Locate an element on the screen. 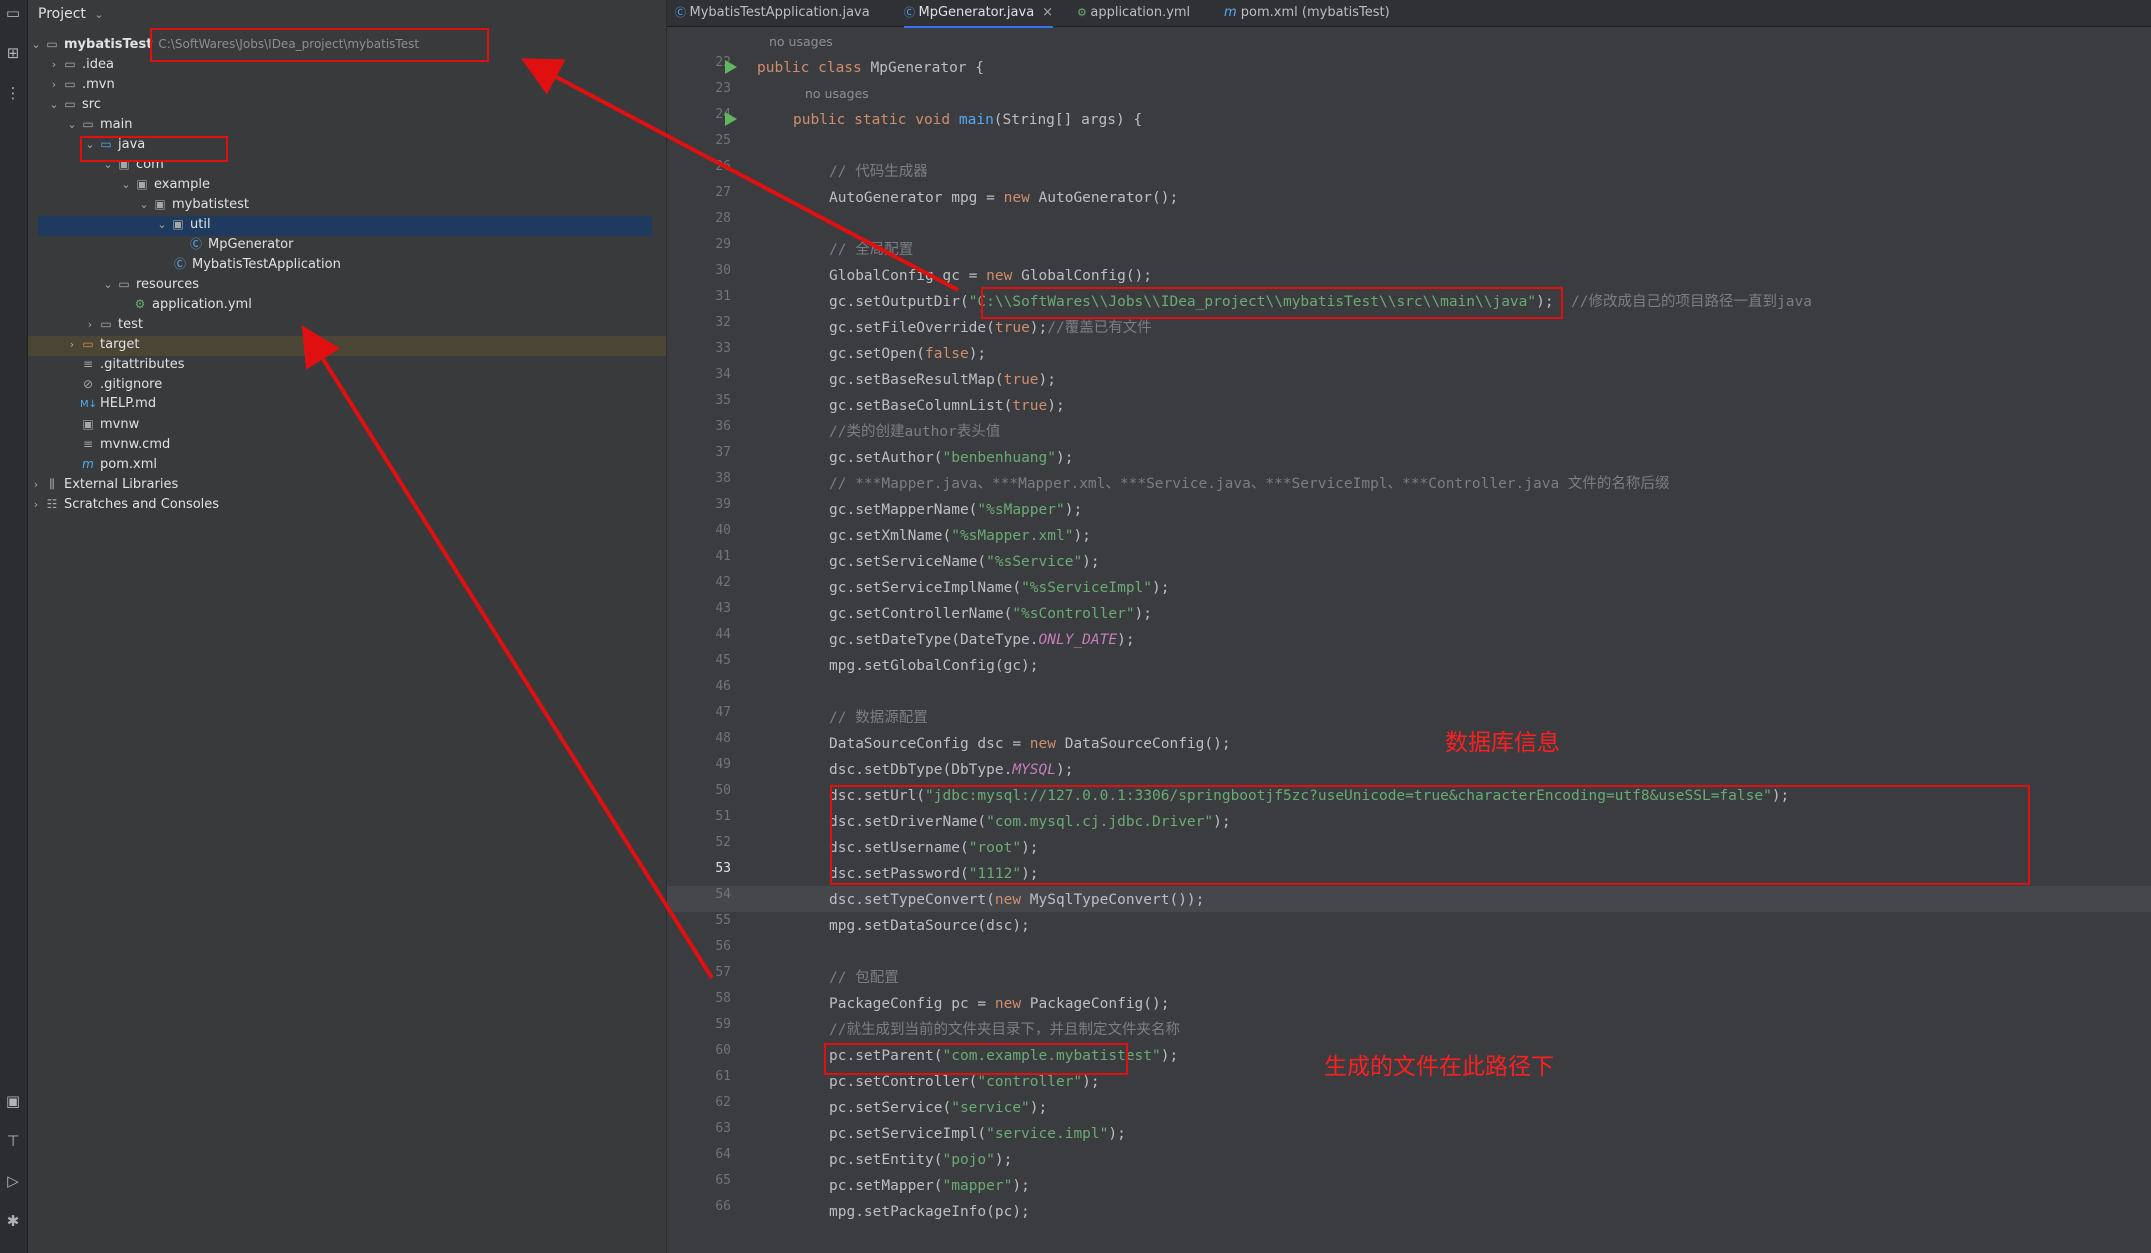 This screenshot has width=2151, height=1253. tree-item: ≡ .gitattributes is located at coordinates (132, 364).